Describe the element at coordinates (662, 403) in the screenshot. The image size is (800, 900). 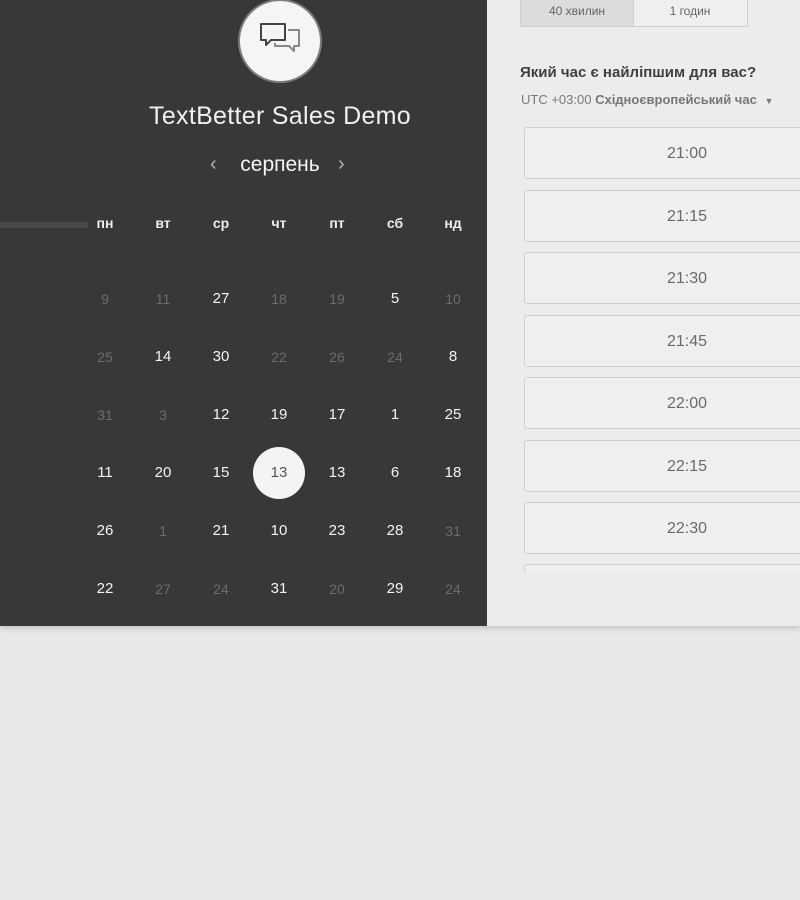
I see `time-slot-button: 22:00` at that location.